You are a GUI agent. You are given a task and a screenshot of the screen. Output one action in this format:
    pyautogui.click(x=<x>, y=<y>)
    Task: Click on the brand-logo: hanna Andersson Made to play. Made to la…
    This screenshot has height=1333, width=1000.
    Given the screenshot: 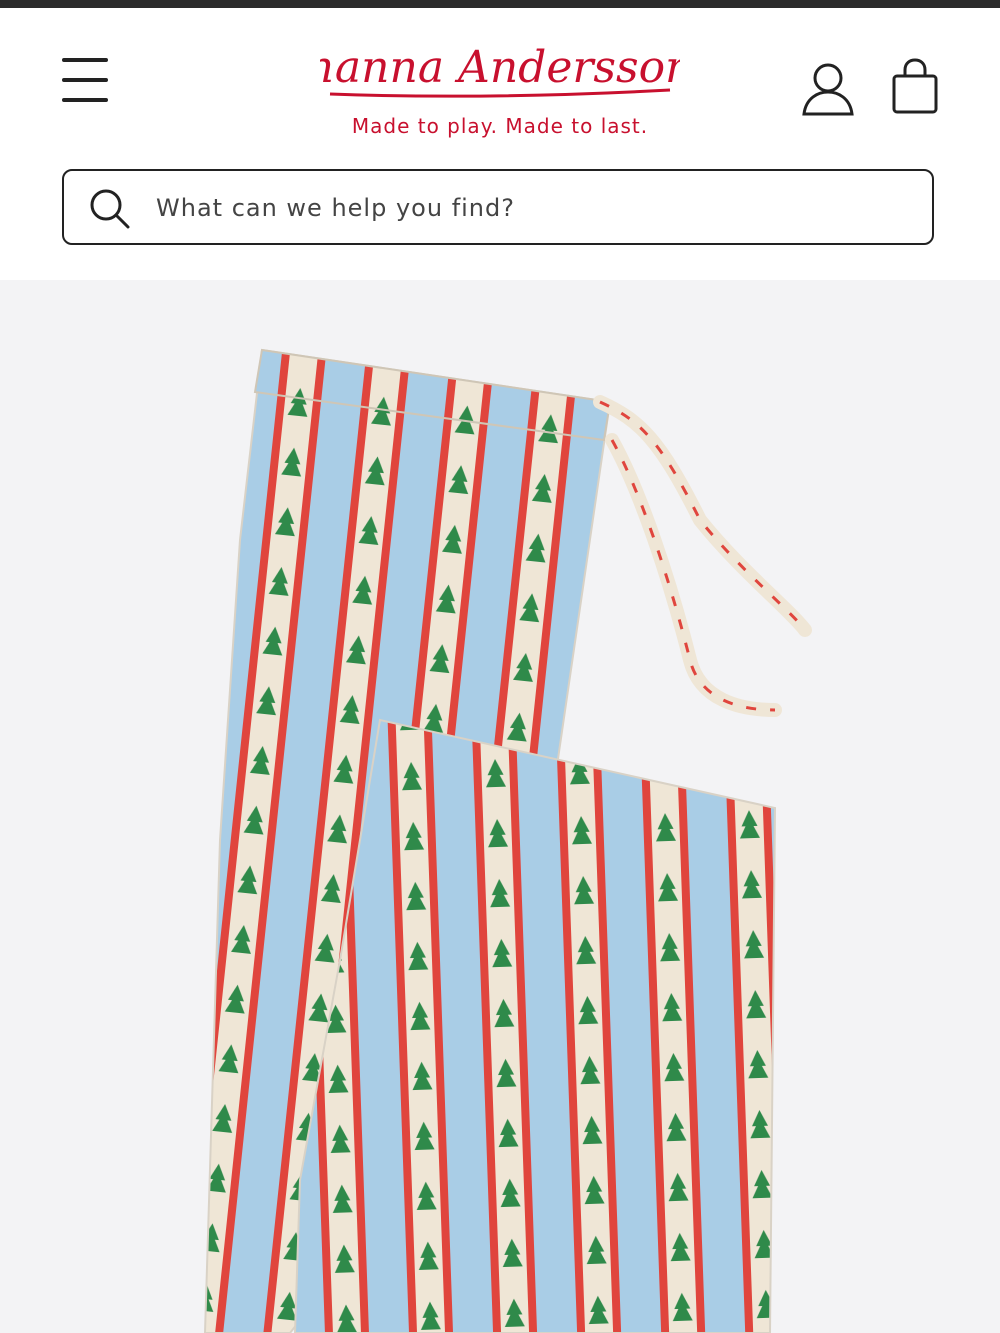 What is the action you would take?
    pyautogui.click(x=500, y=96)
    